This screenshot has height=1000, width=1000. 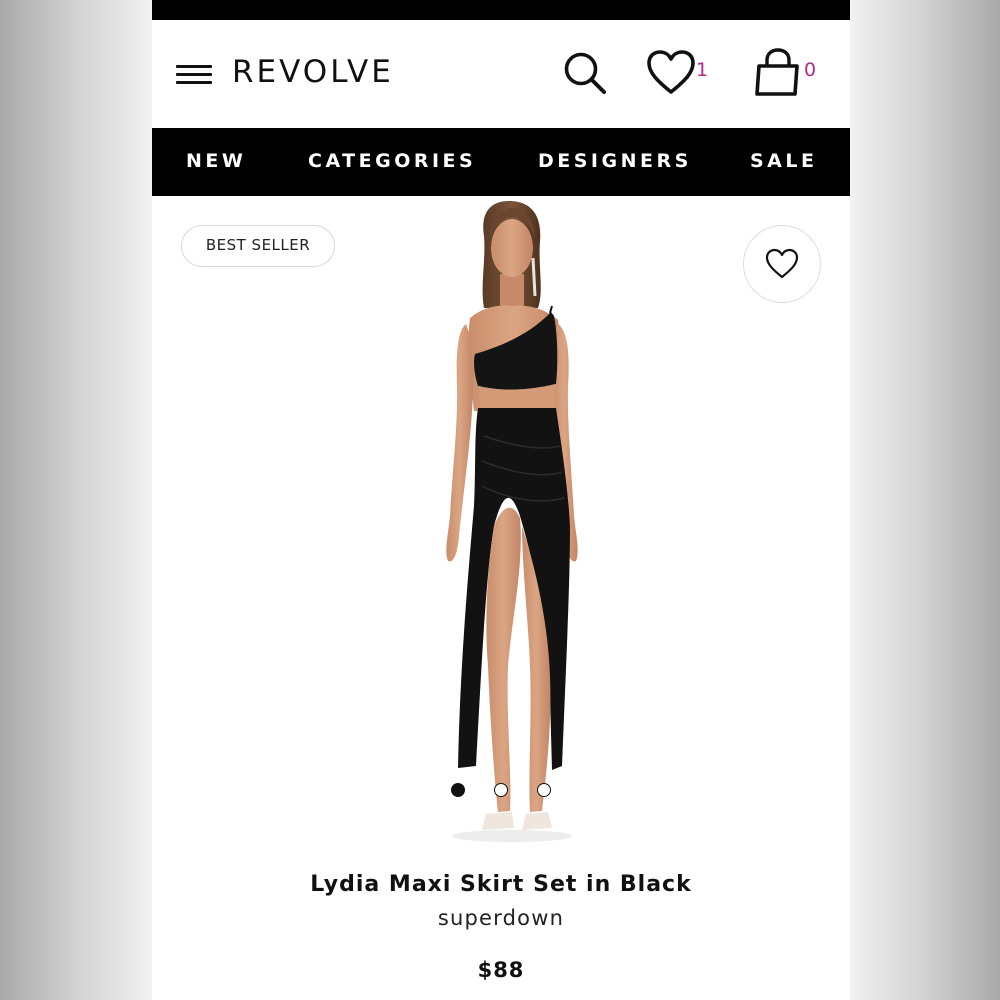 I want to click on product-title: Lydia Maxi Skirt Set in Black, so click(x=501, y=884).